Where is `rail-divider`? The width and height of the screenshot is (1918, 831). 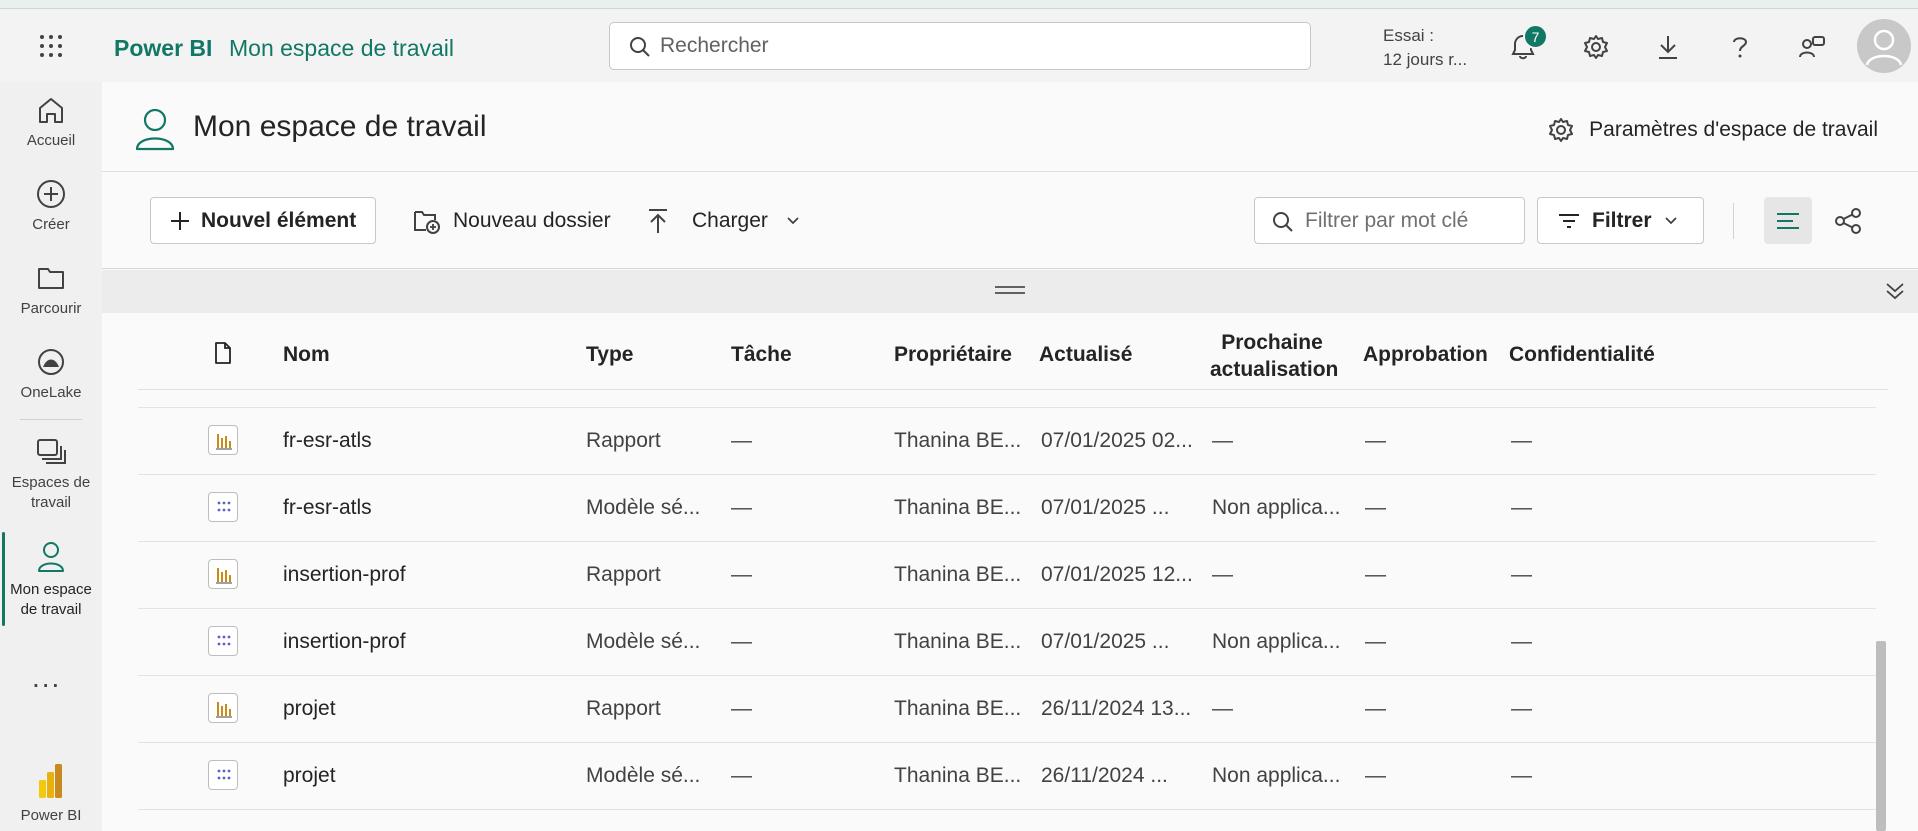 rail-divider is located at coordinates (51, 419).